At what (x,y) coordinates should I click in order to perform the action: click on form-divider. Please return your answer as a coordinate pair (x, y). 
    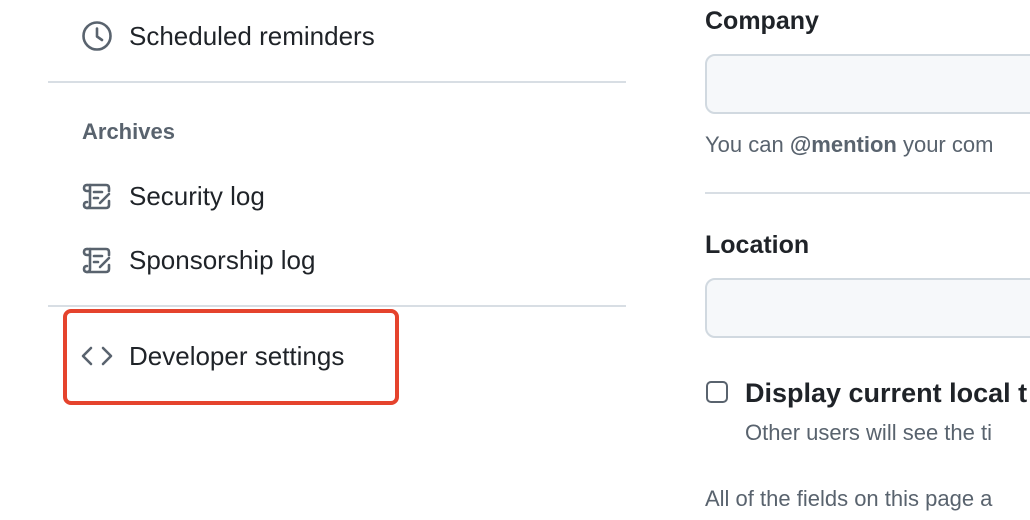
    Looking at the image, I should click on (867, 193).